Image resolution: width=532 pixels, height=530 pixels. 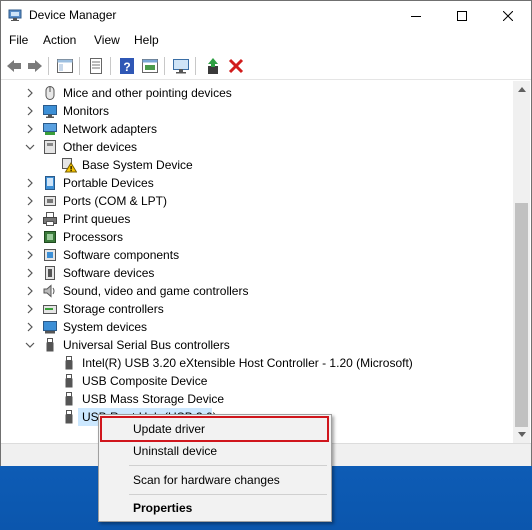 I want to click on scroll-down-icon, so click(x=521, y=434).